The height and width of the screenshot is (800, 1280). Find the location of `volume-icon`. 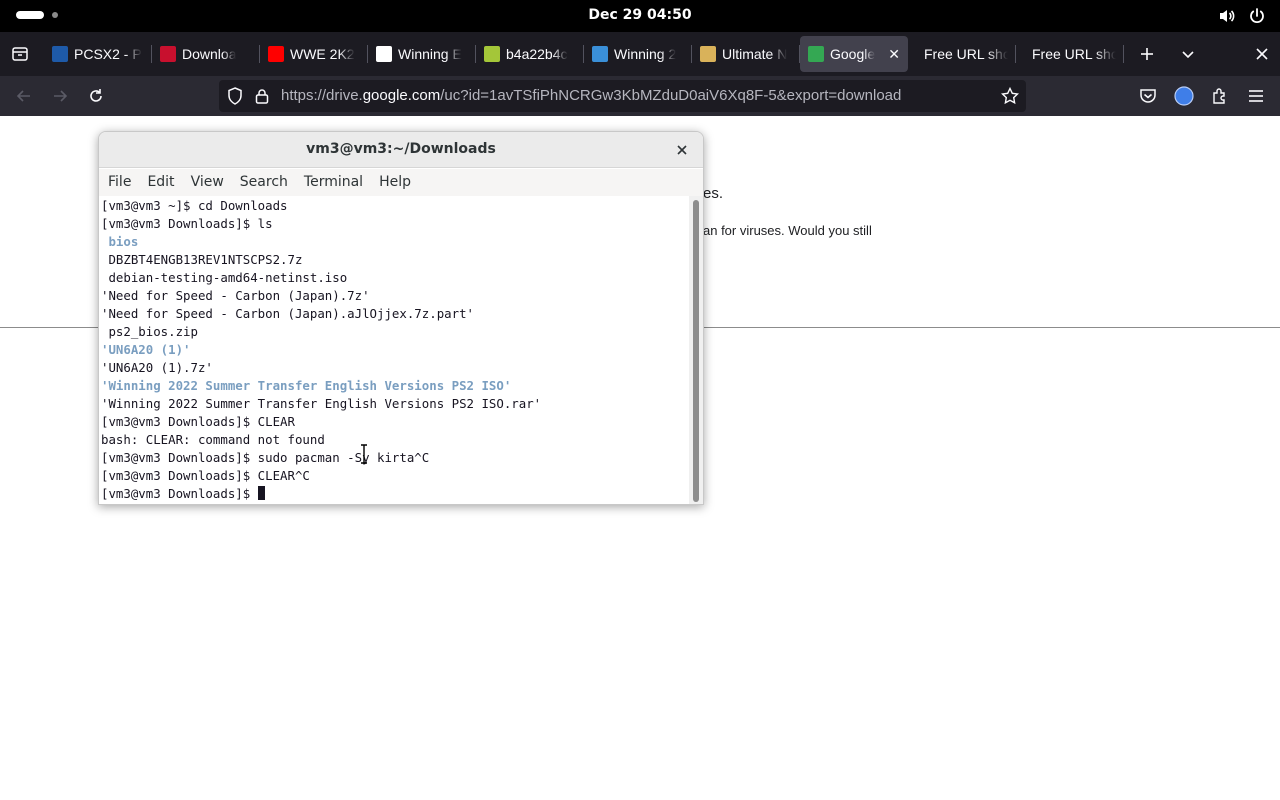

volume-icon is located at coordinates (1227, 16).